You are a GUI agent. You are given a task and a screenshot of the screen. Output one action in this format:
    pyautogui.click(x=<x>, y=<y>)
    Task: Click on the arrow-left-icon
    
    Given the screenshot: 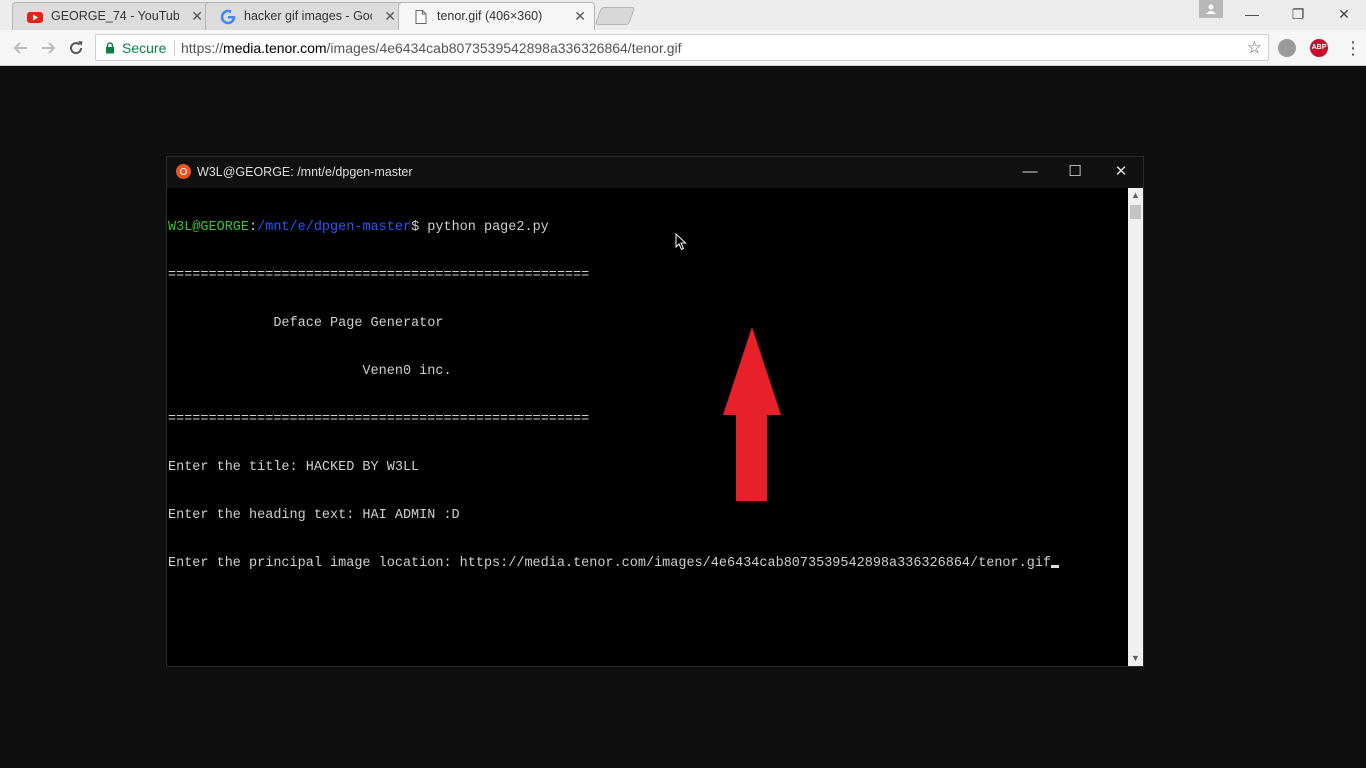 What is the action you would take?
    pyautogui.click(x=20, y=48)
    